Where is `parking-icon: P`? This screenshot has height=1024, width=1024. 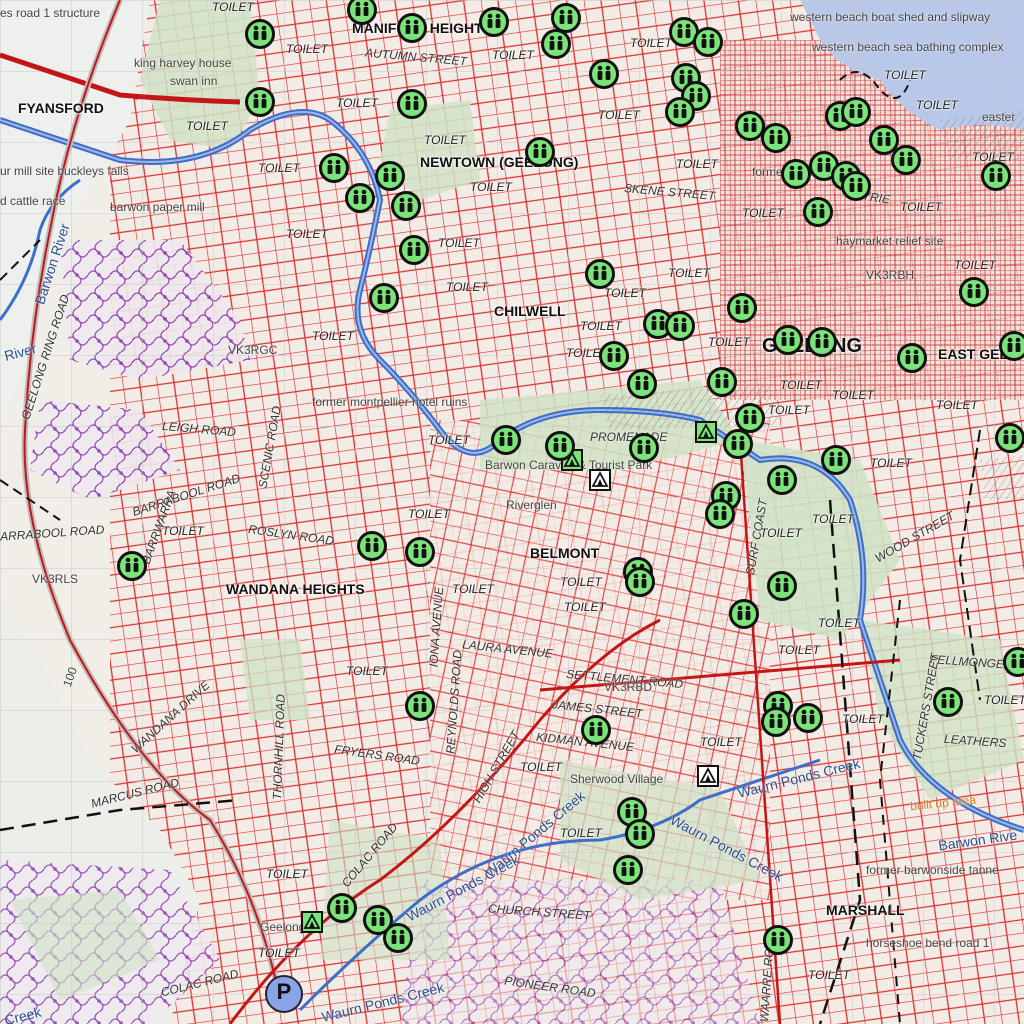
parking-icon: P is located at coordinates (284, 994).